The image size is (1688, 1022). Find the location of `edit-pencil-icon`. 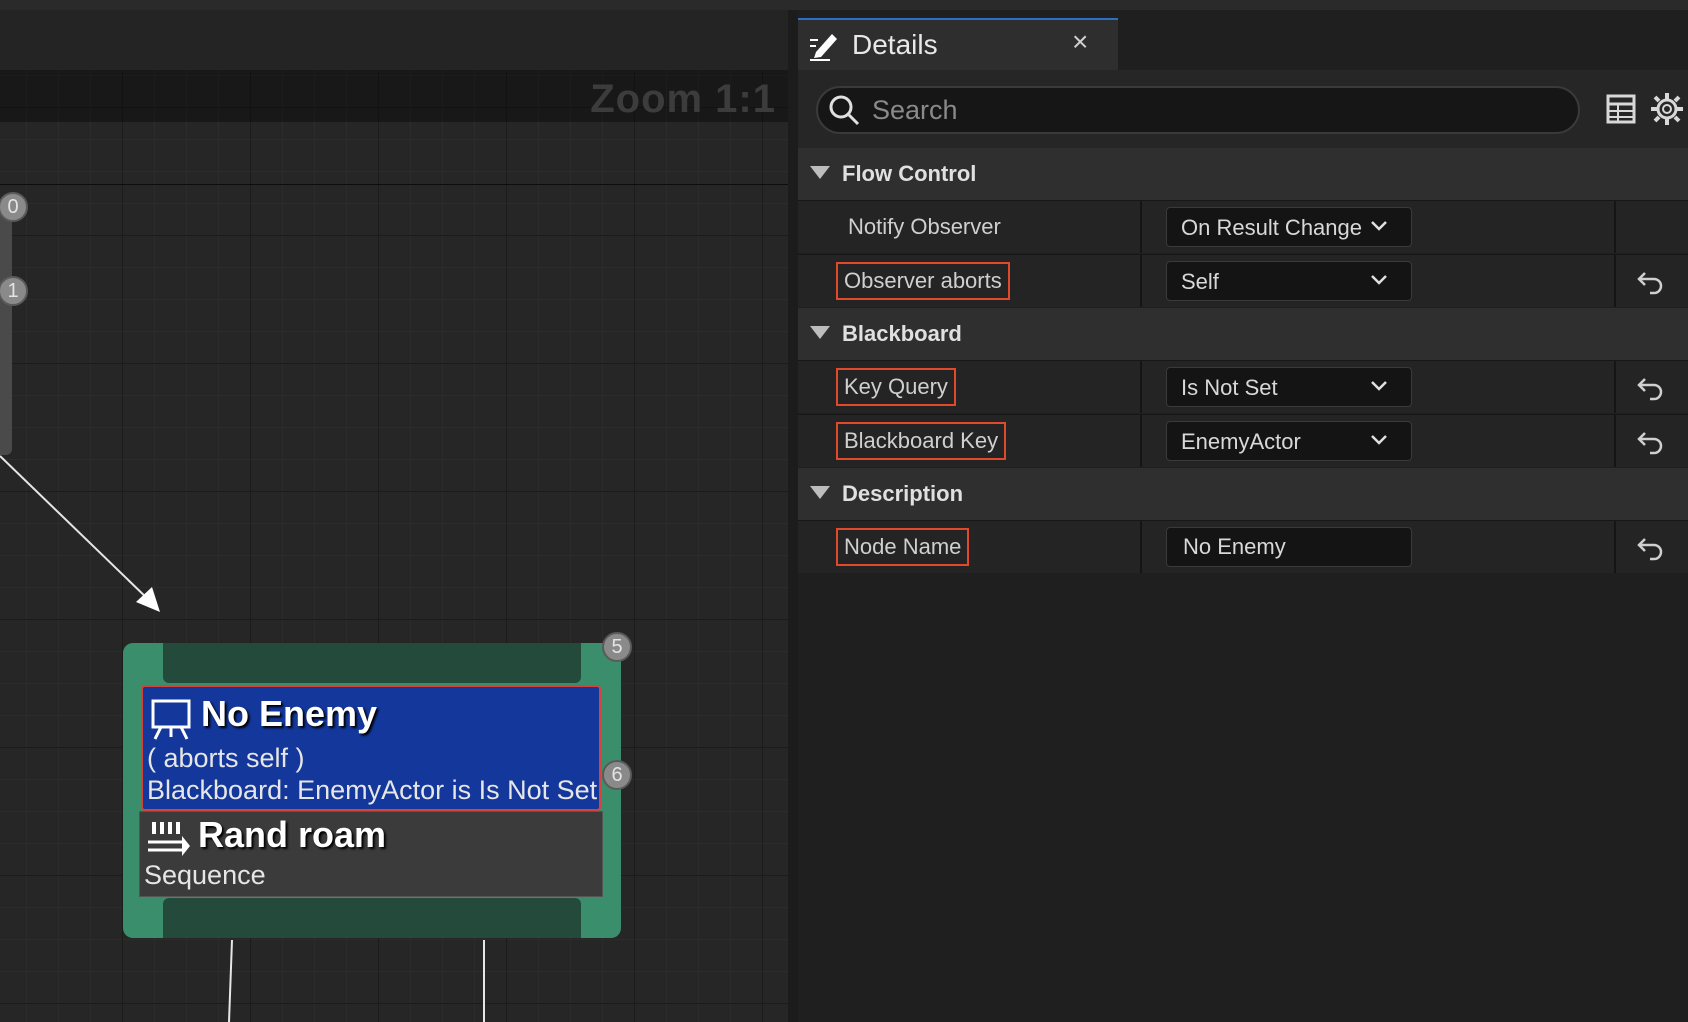

edit-pencil-icon is located at coordinates (823, 47).